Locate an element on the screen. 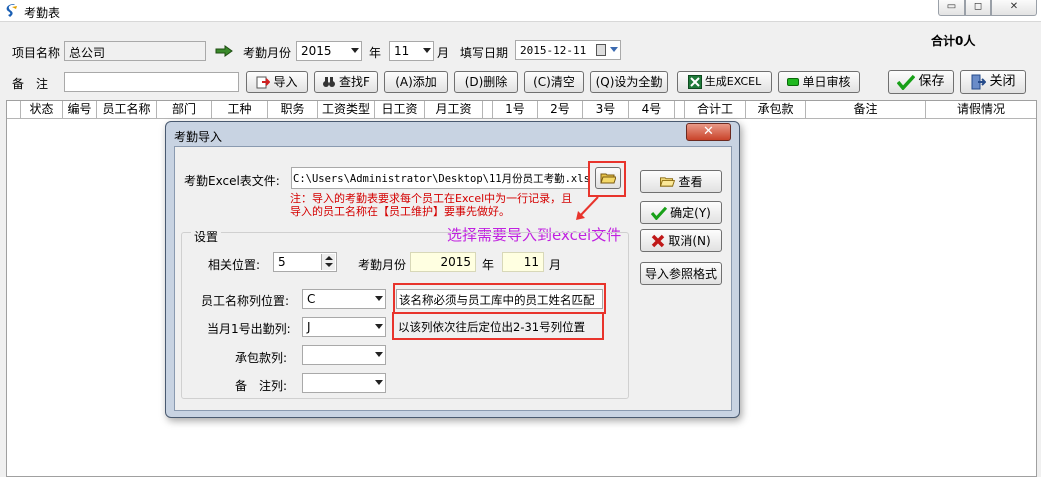 The image size is (1041, 477). column-header: 工资类型 is located at coordinates (346, 110).